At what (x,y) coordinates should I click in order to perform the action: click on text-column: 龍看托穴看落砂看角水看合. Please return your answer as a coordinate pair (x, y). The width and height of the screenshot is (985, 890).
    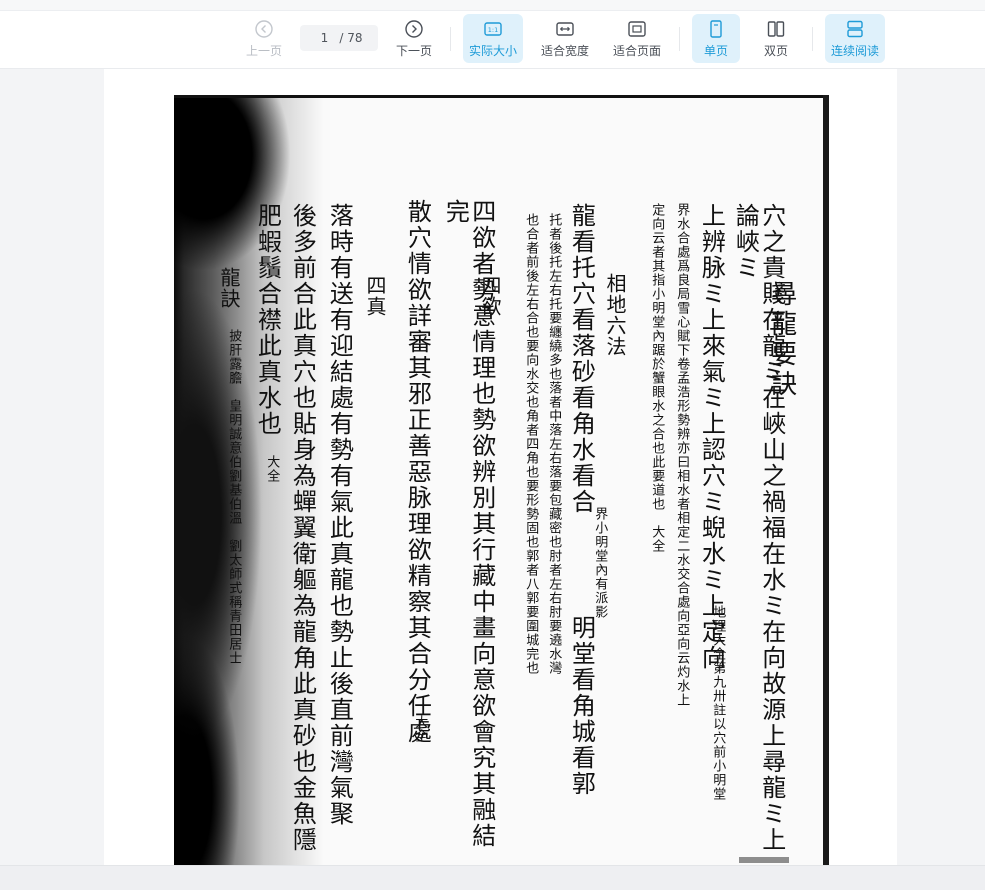
    Looking at the image, I should click on (581, 359).